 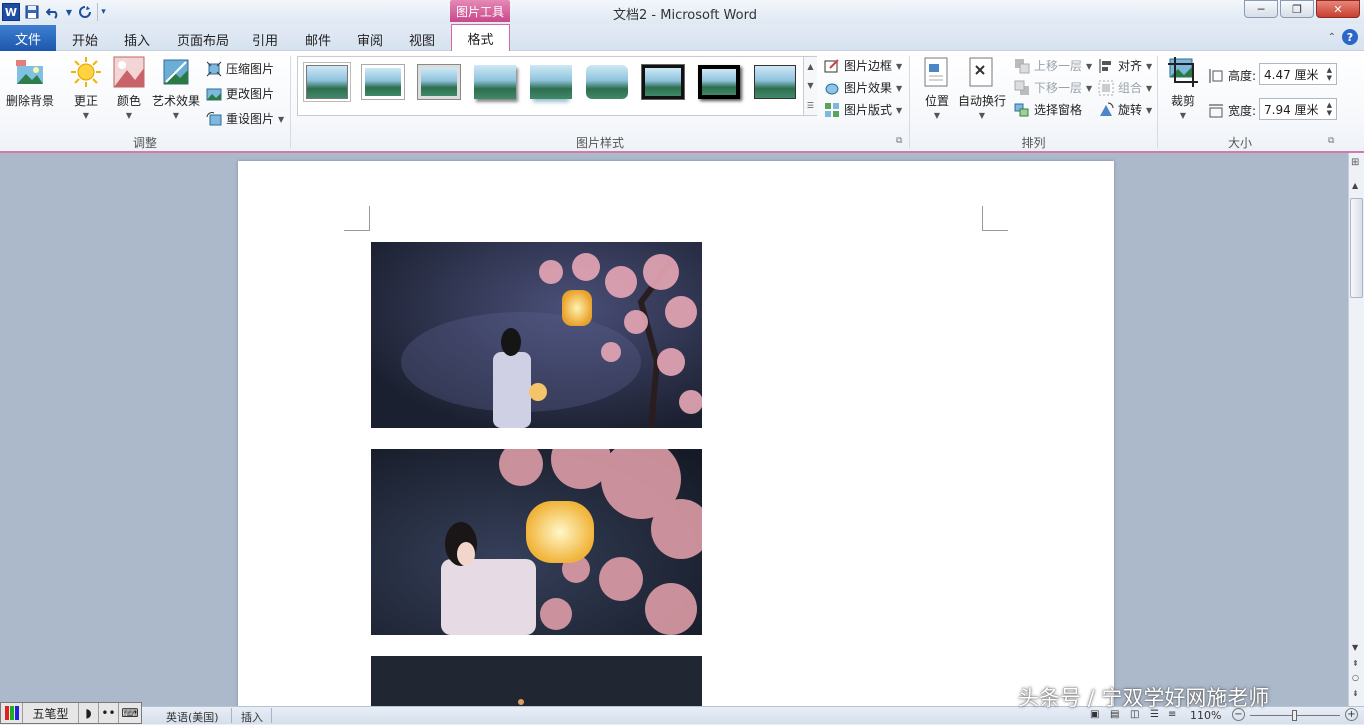 What do you see at coordinates (863, 65) in the screenshot?
I see `picture-border-button: 图片边框 ▼` at bounding box center [863, 65].